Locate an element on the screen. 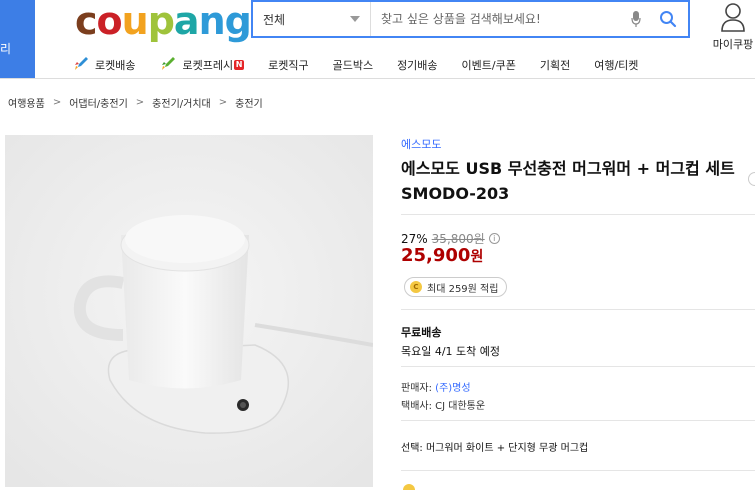  nav-item-label: 이벤트/쿠폰 is located at coordinates (488, 65).